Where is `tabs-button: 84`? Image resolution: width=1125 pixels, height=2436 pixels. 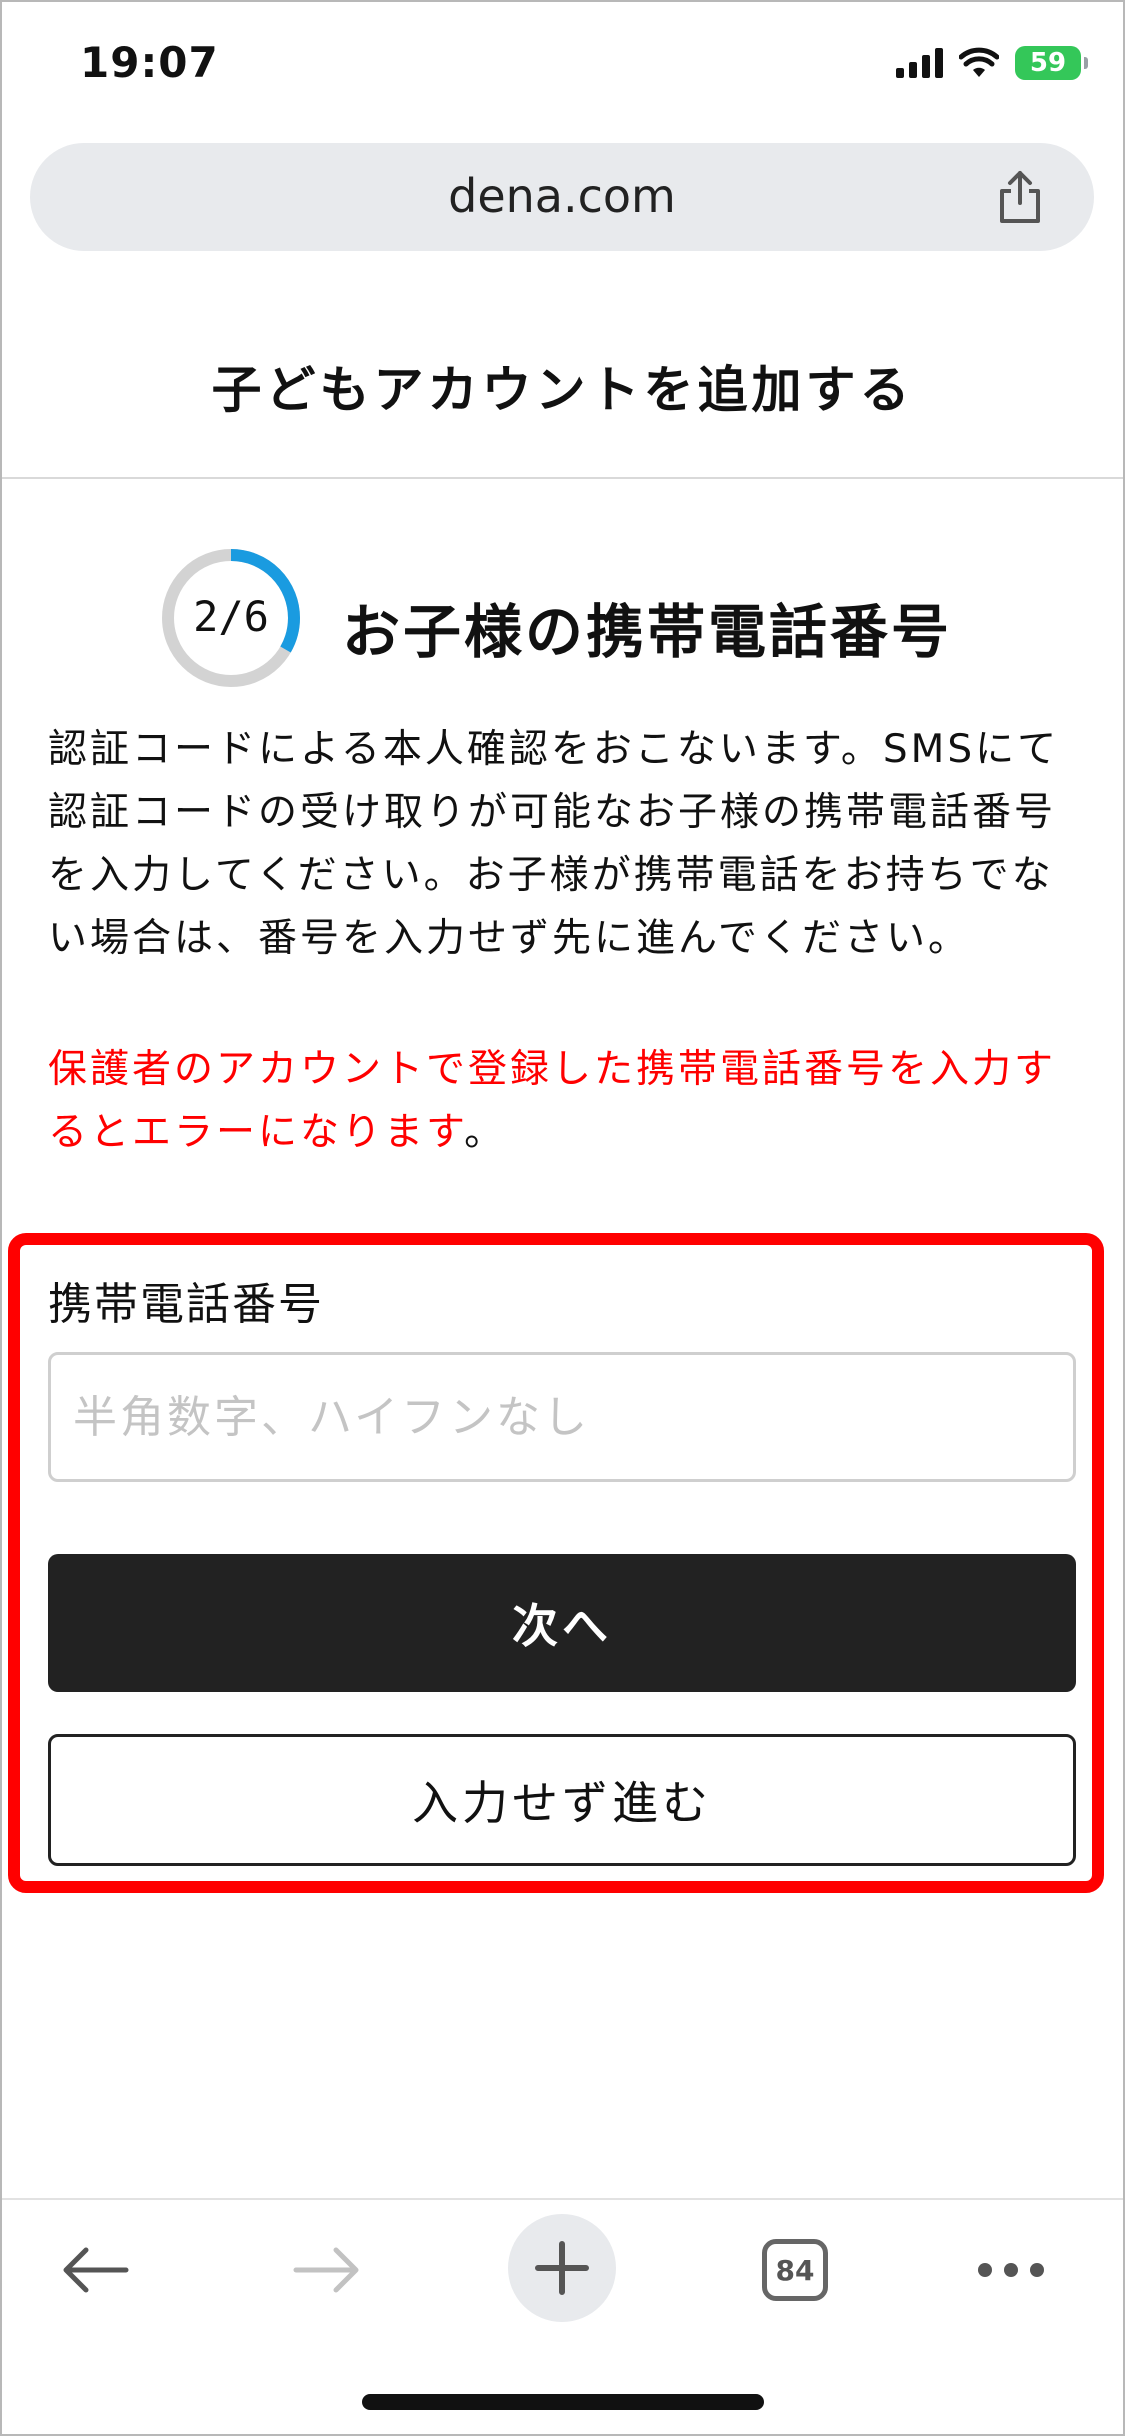 tabs-button: 84 is located at coordinates (795, 2270).